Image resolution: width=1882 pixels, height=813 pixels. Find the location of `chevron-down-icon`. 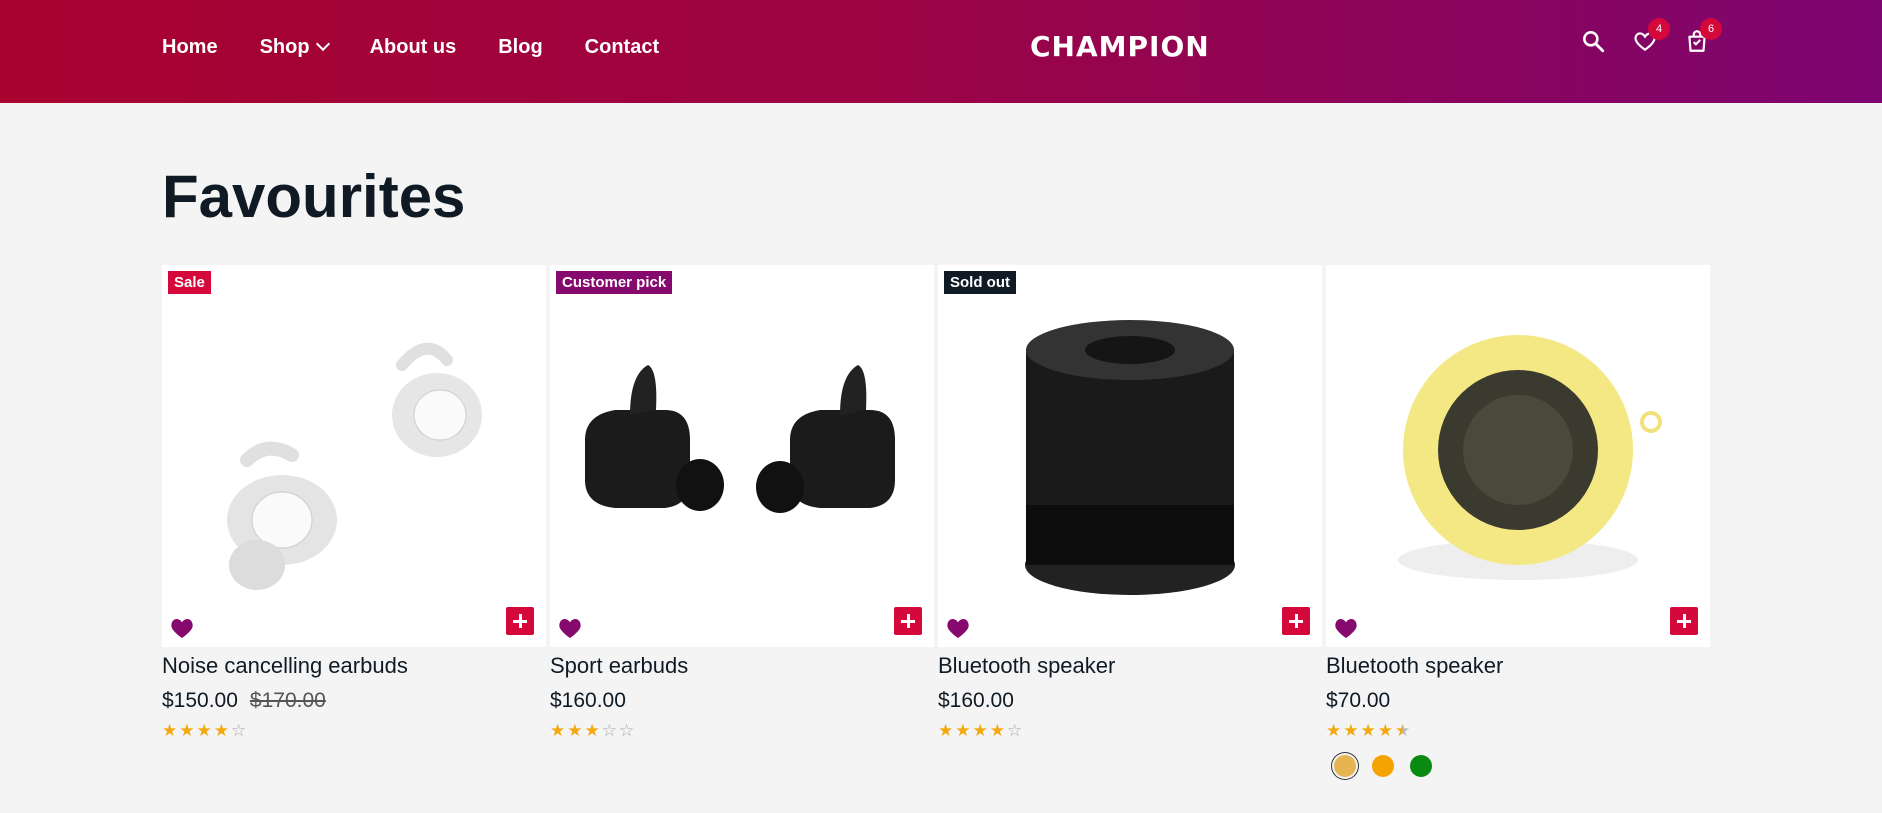

chevron-down-icon is located at coordinates (322, 44).